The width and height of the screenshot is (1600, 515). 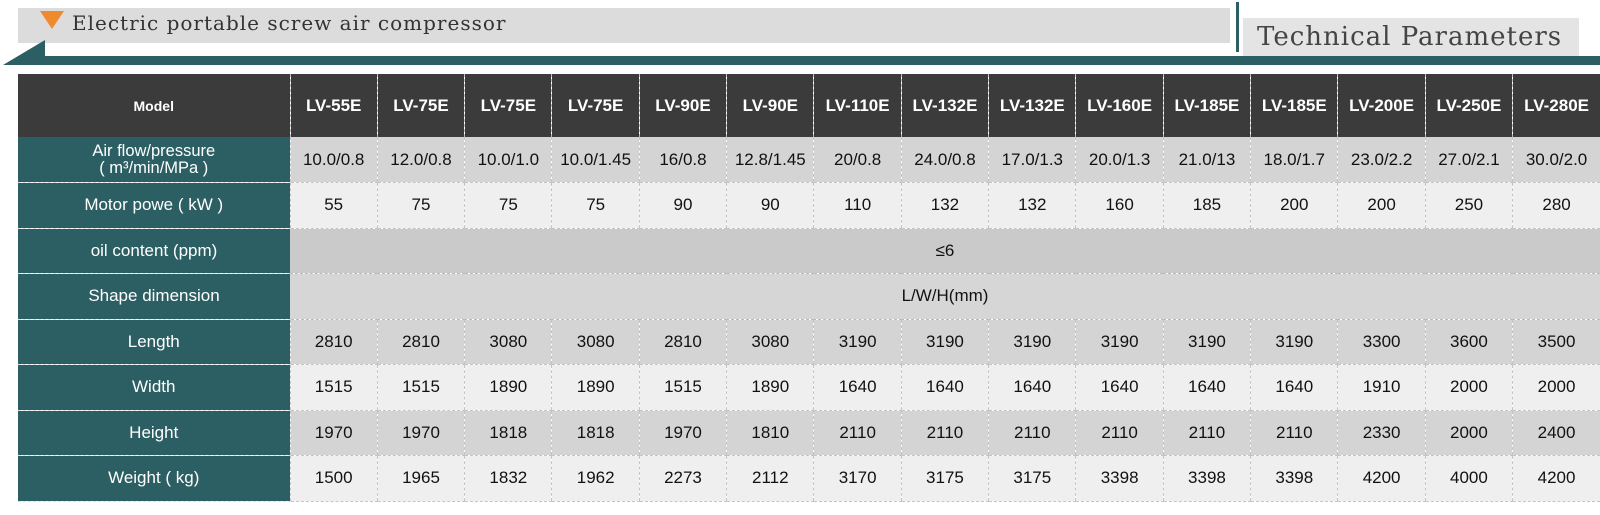 I want to click on page-title: Electric portable screw air compressor, so click(x=289, y=23).